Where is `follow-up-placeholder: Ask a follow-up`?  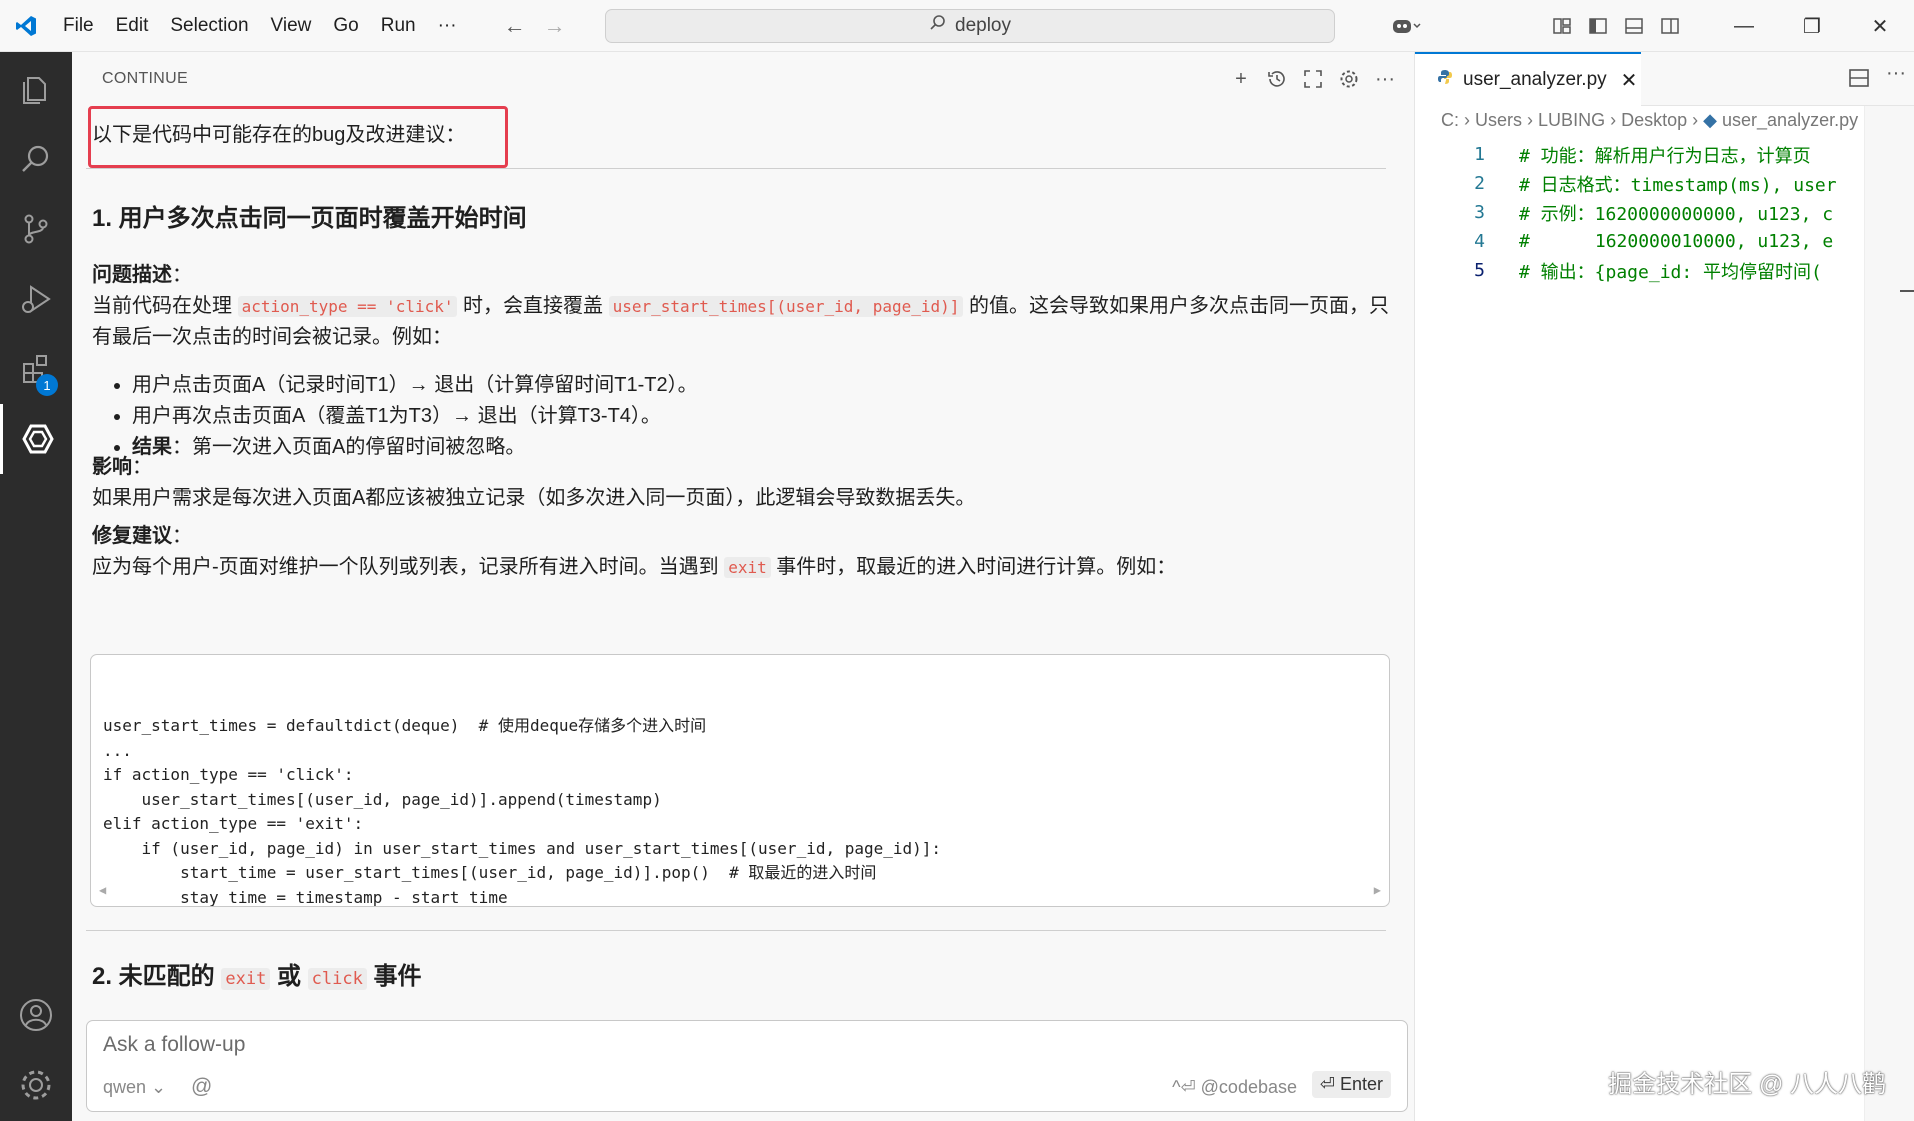
follow-up-placeholder: Ask a follow-up is located at coordinates (174, 1045).